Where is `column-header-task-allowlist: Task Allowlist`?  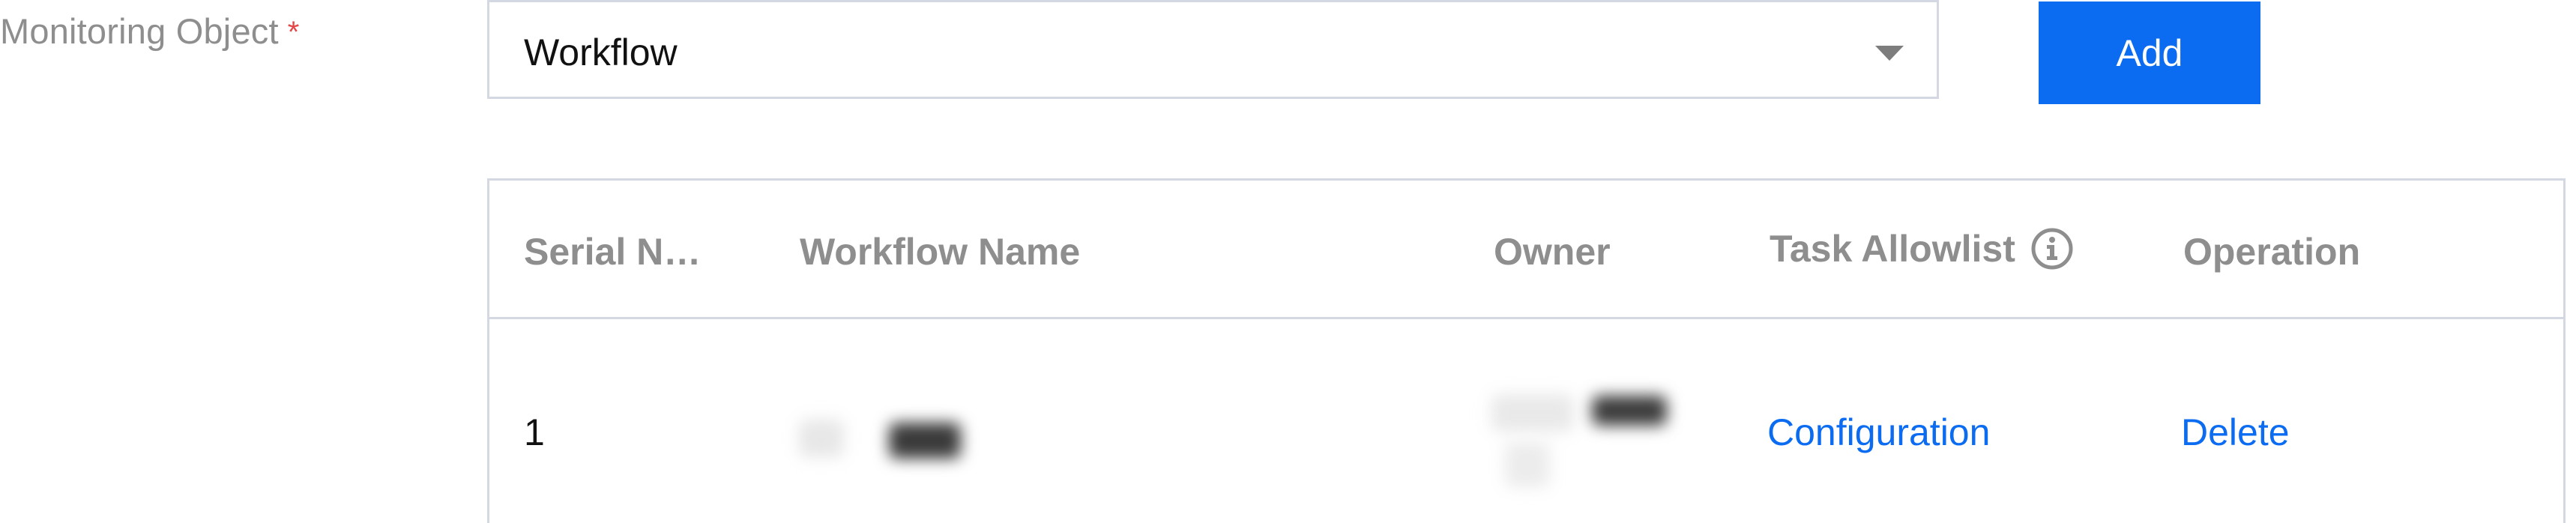 column-header-task-allowlist: Task Allowlist is located at coordinates (1922, 248).